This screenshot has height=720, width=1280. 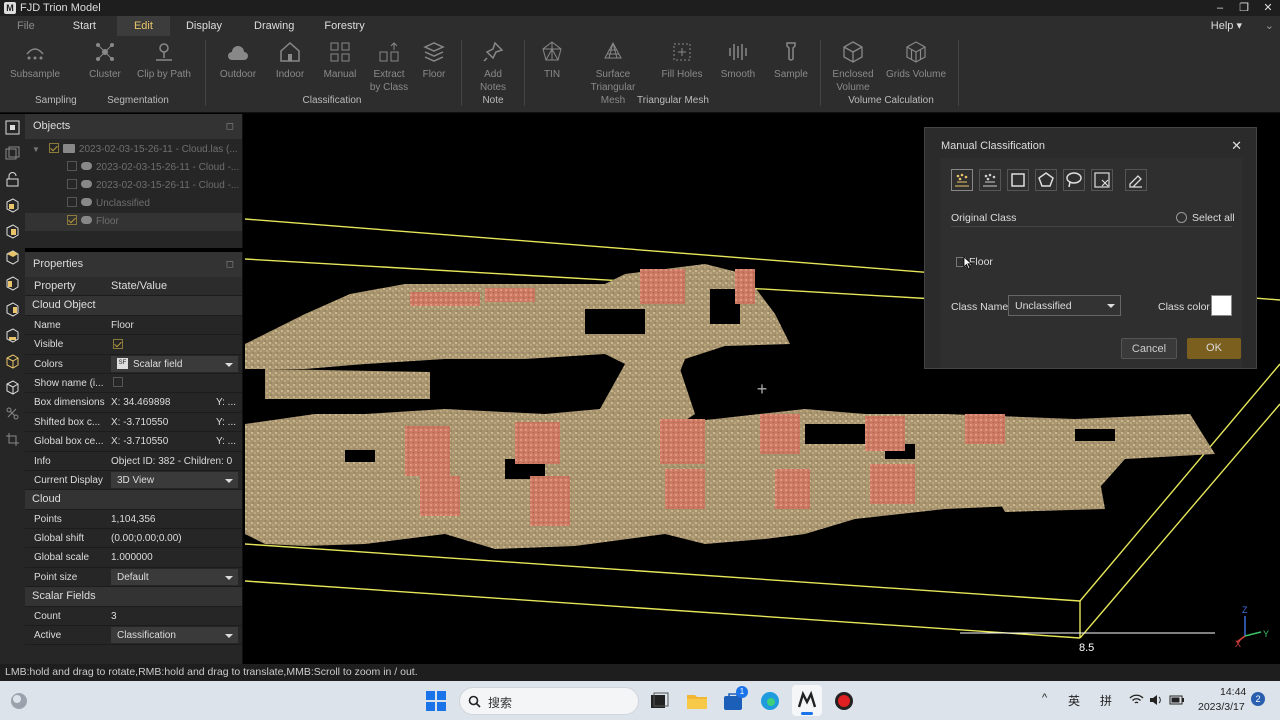 What do you see at coordinates (916, 60) in the screenshot?
I see `grids-volume-button: Grids Volume` at bounding box center [916, 60].